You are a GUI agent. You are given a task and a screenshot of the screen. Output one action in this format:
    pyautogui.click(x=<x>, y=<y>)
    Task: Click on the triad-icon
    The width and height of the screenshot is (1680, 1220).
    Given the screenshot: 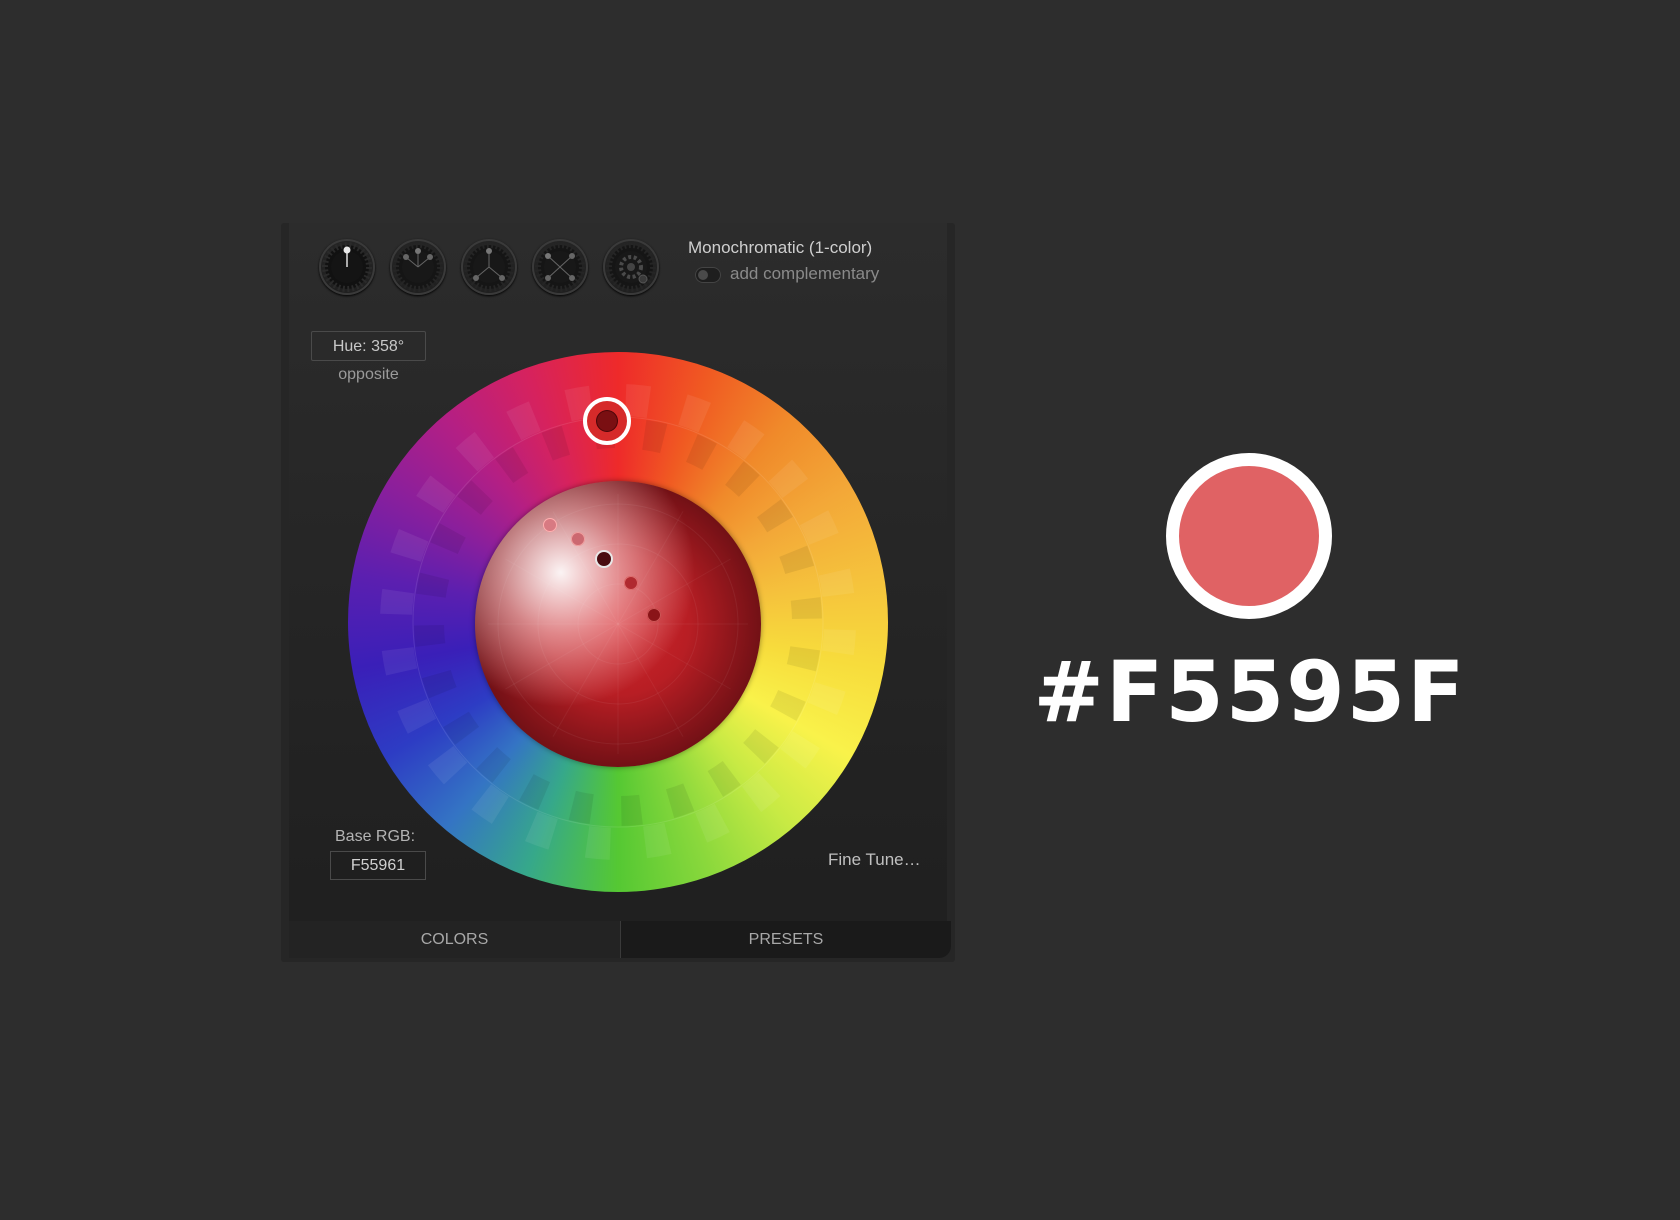 What is the action you would take?
    pyautogui.click(x=489, y=267)
    